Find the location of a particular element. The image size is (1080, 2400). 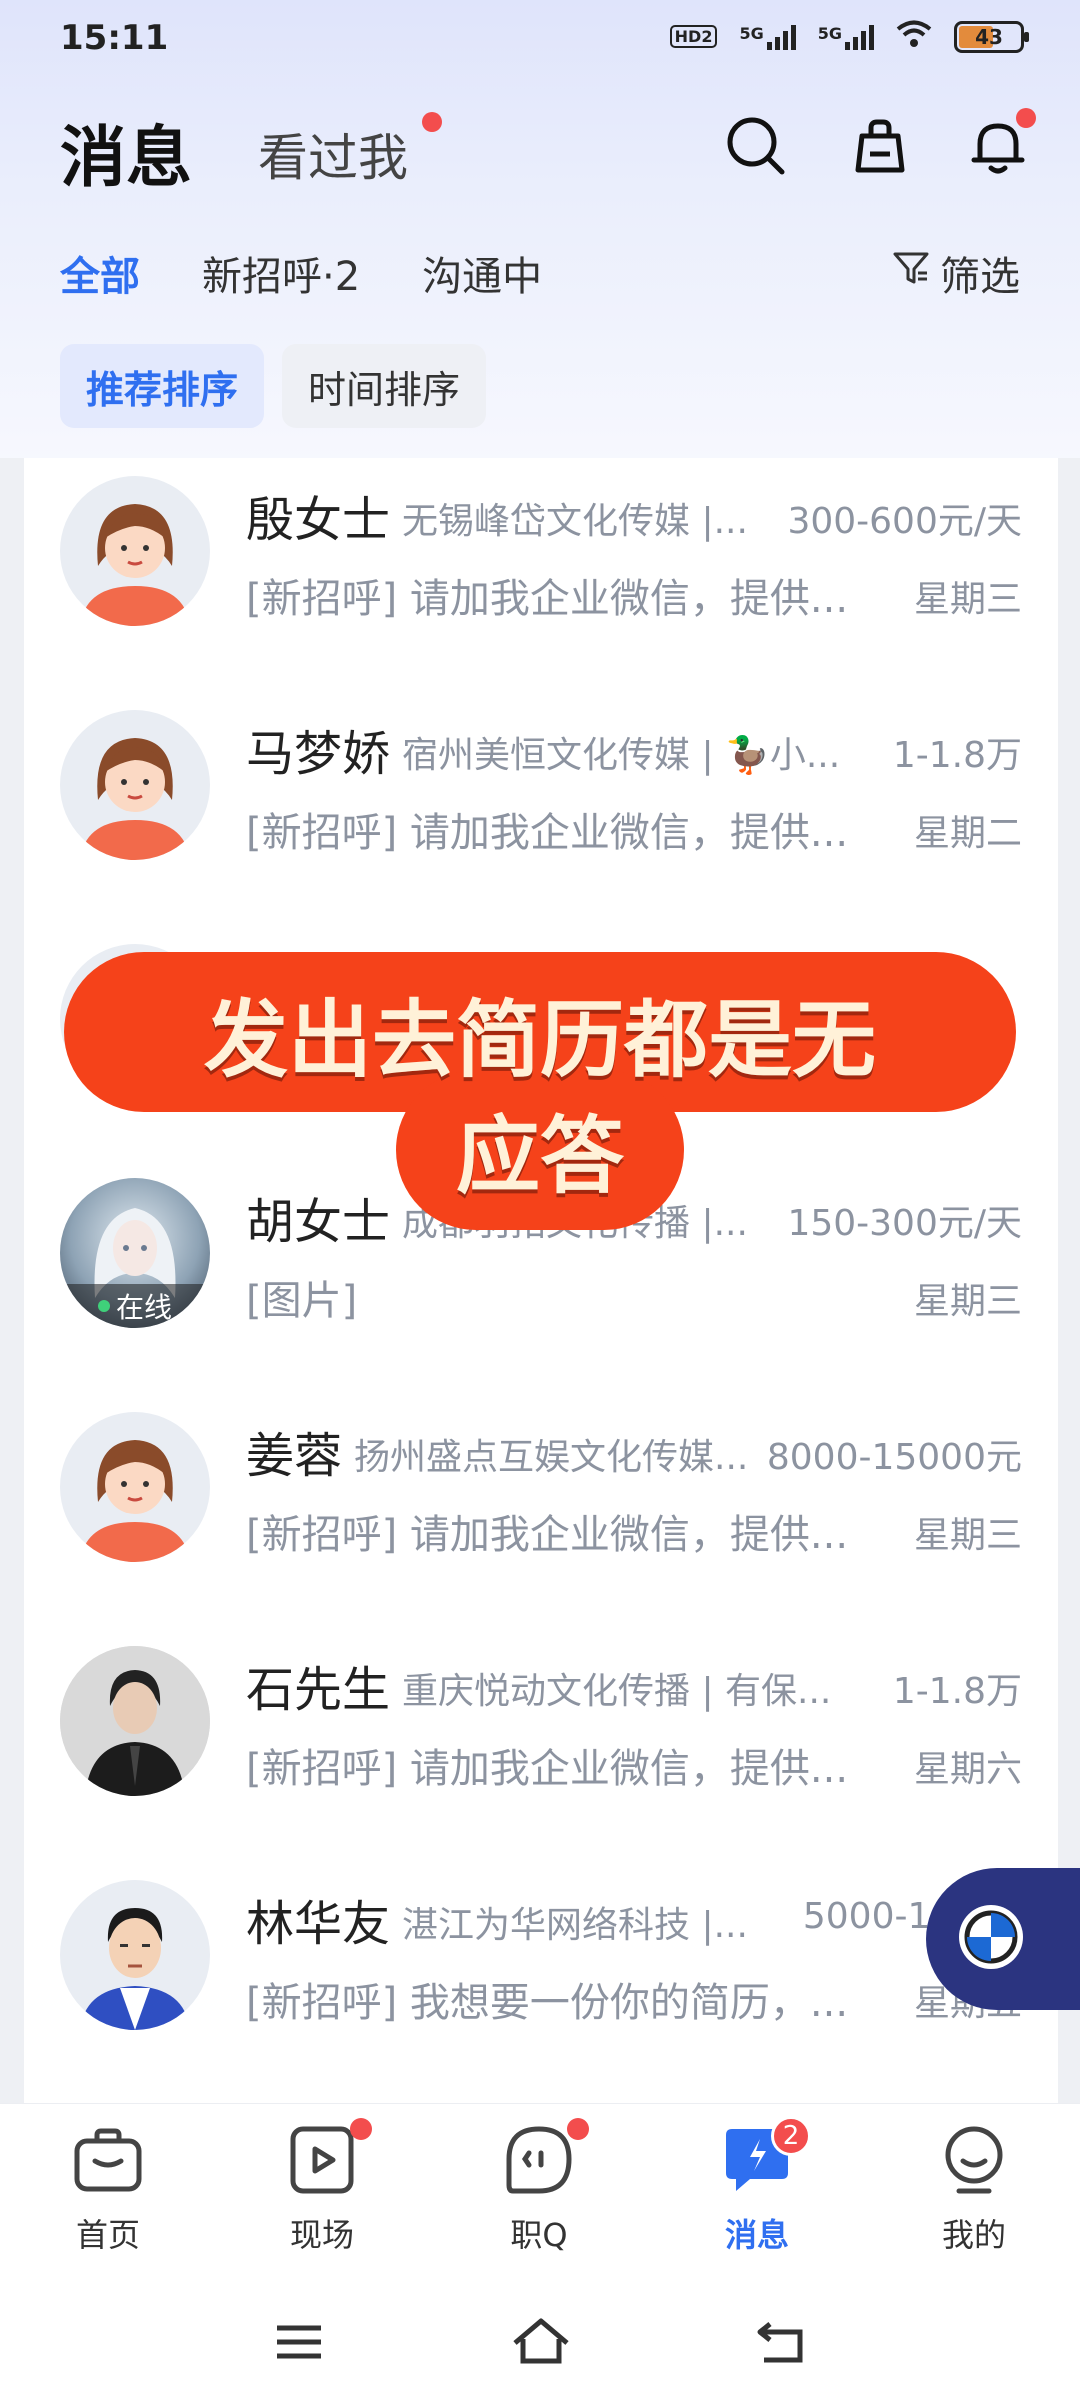

tab-new-greetings: 新招呼·2 is located at coordinates (281, 273).